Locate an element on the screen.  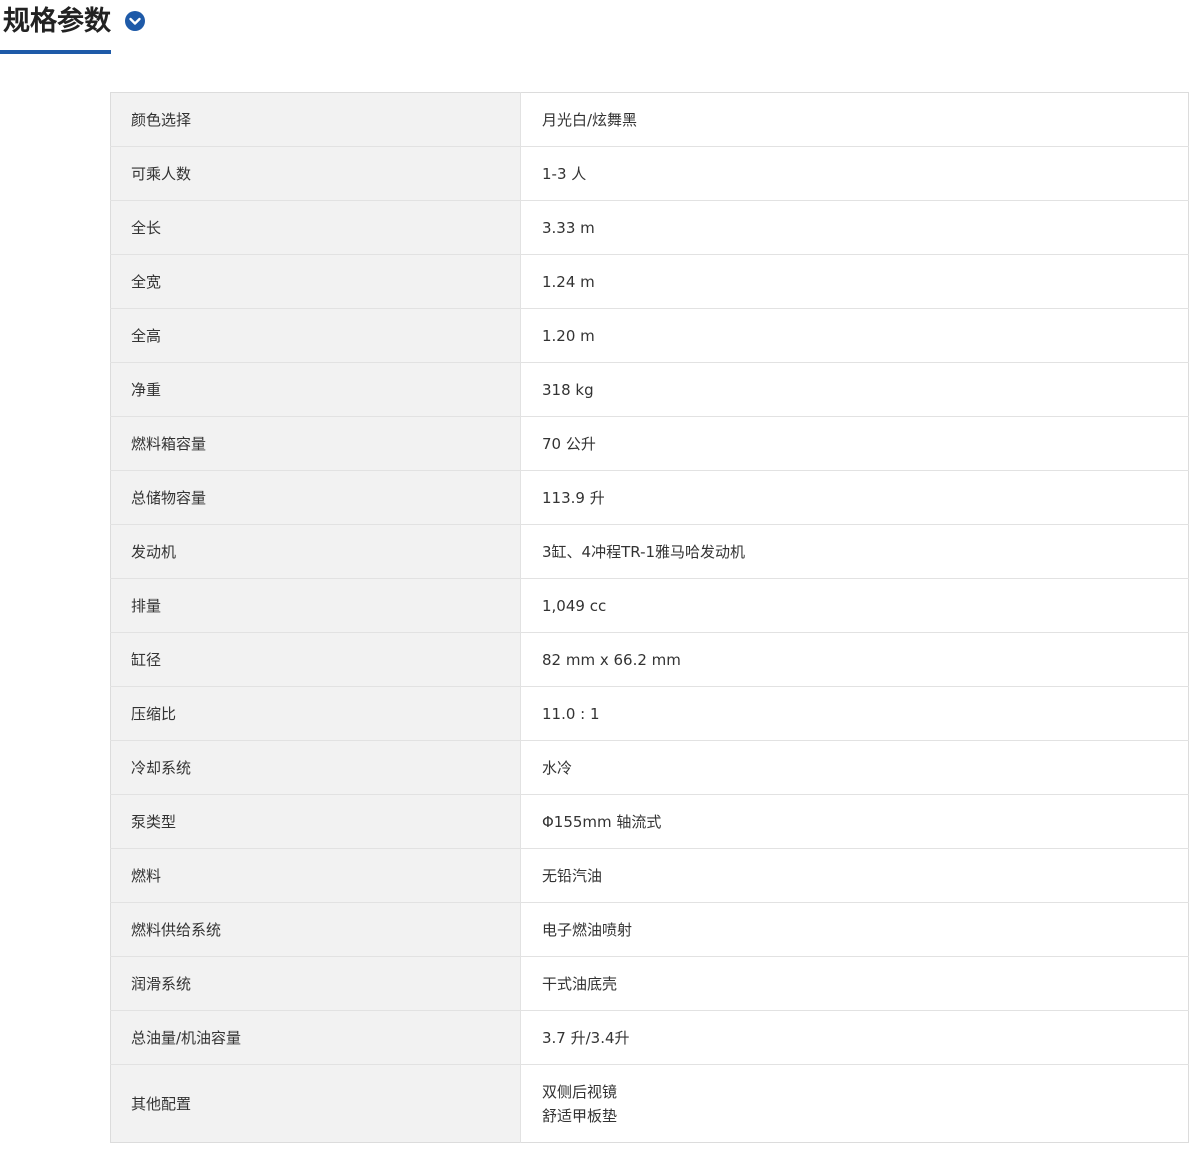
spec-value: 电子燃油喷射 is located at coordinates (854, 929).